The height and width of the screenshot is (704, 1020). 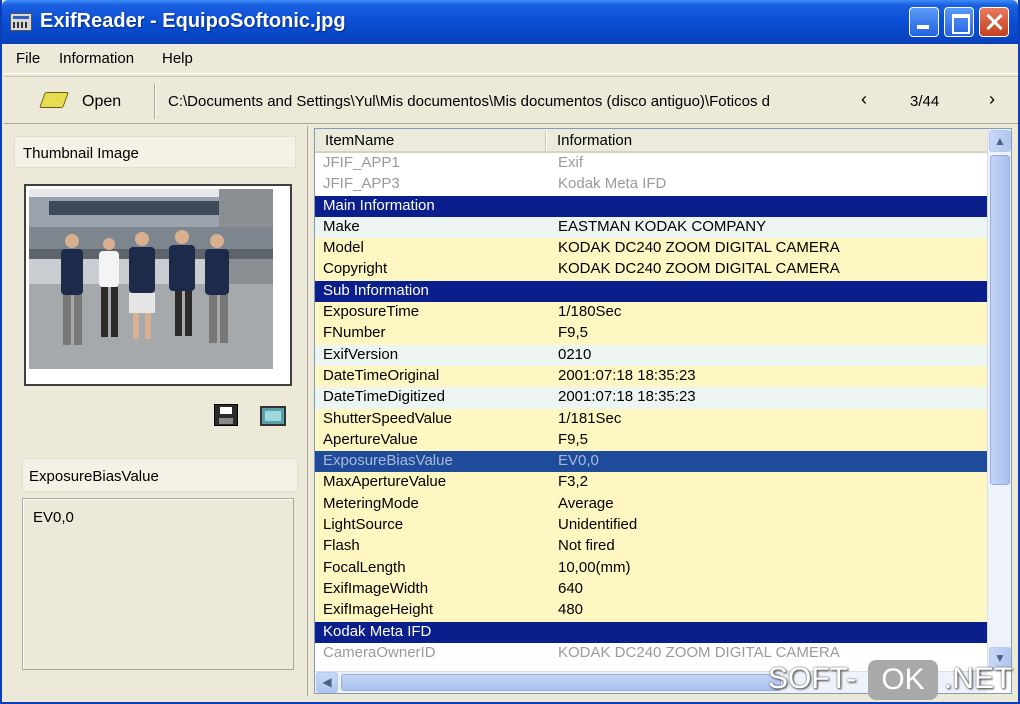 What do you see at coordinates (651, 589) in the screenshot?
I see `table-row: ExifImageWidth 640` at bounding box center [651, 589].